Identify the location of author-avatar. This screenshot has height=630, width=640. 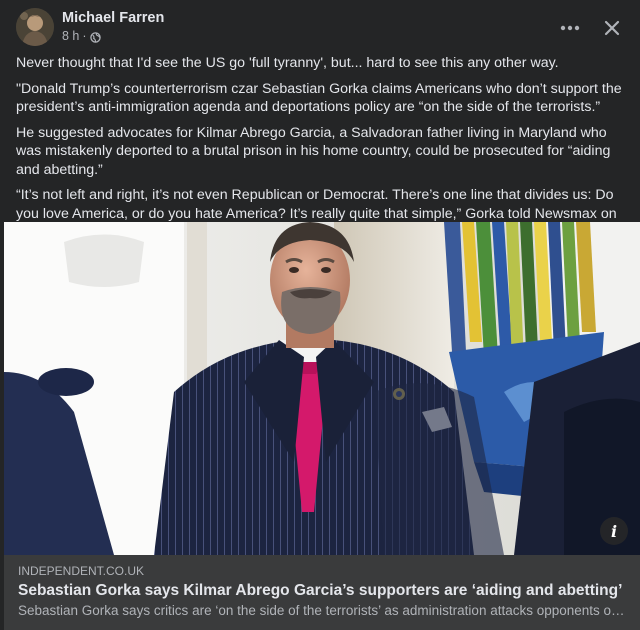
(35, 27).